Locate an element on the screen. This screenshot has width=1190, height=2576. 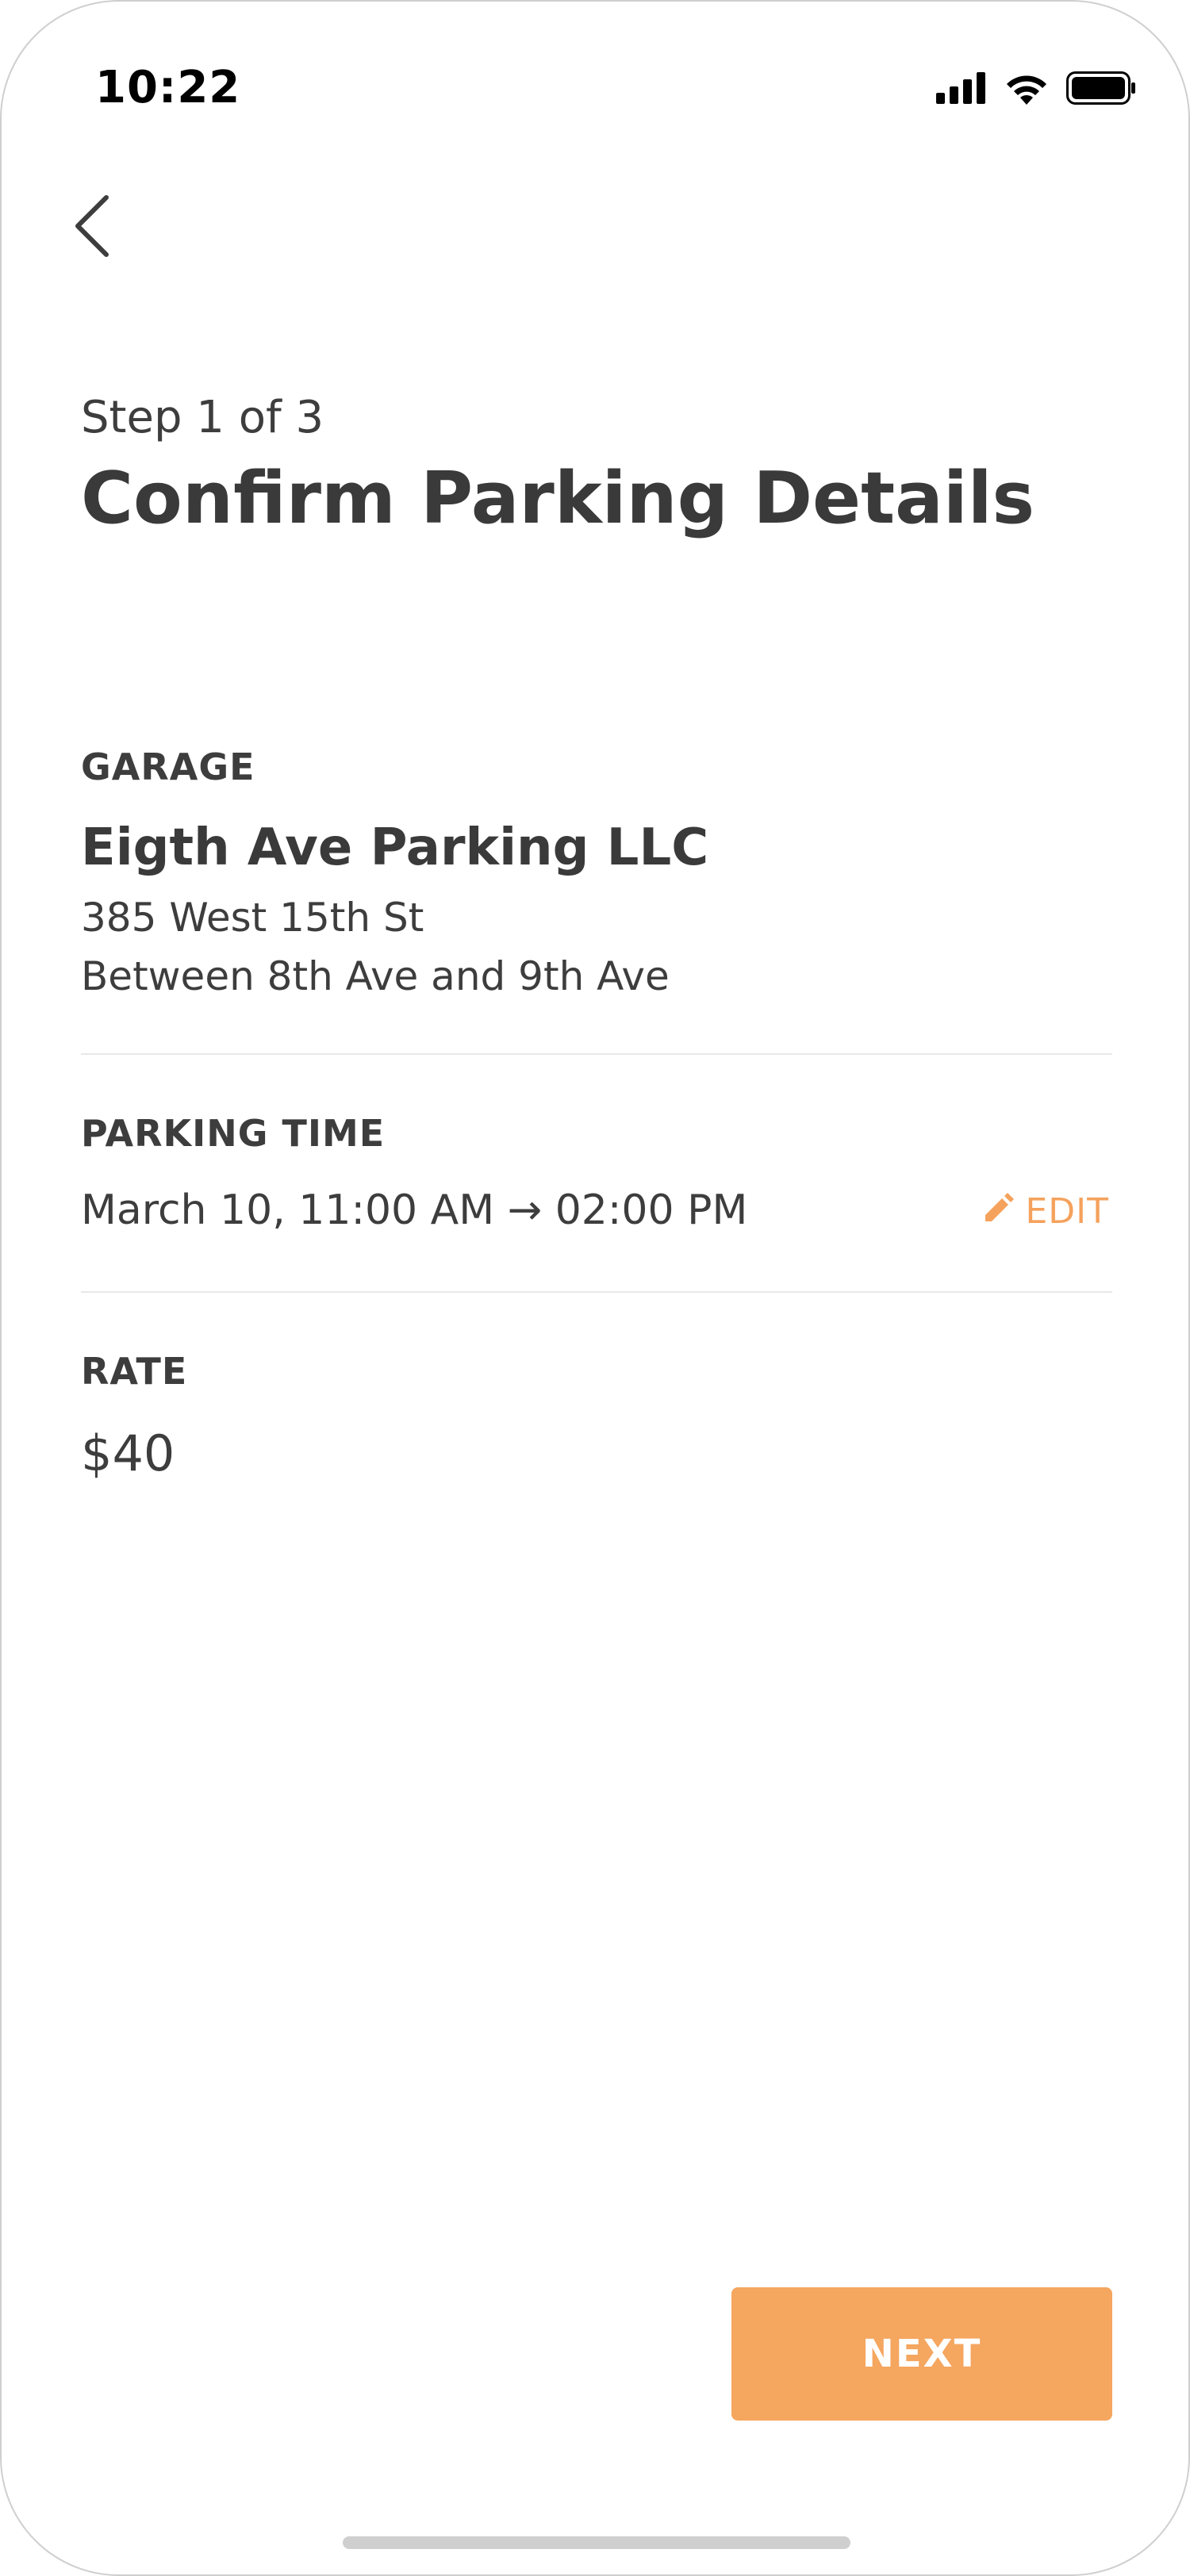
rate-section-label: RATE is located at coordinates (134, 1371).